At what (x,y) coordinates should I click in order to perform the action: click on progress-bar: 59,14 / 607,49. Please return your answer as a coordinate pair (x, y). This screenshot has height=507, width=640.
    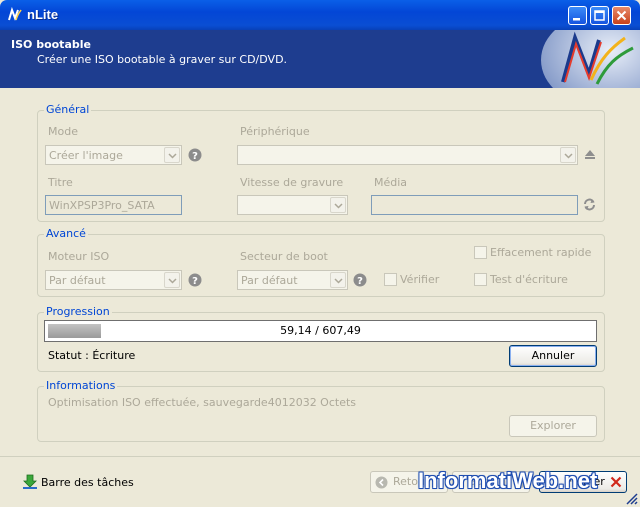
    Looking at the image, I should click on (320, 331).